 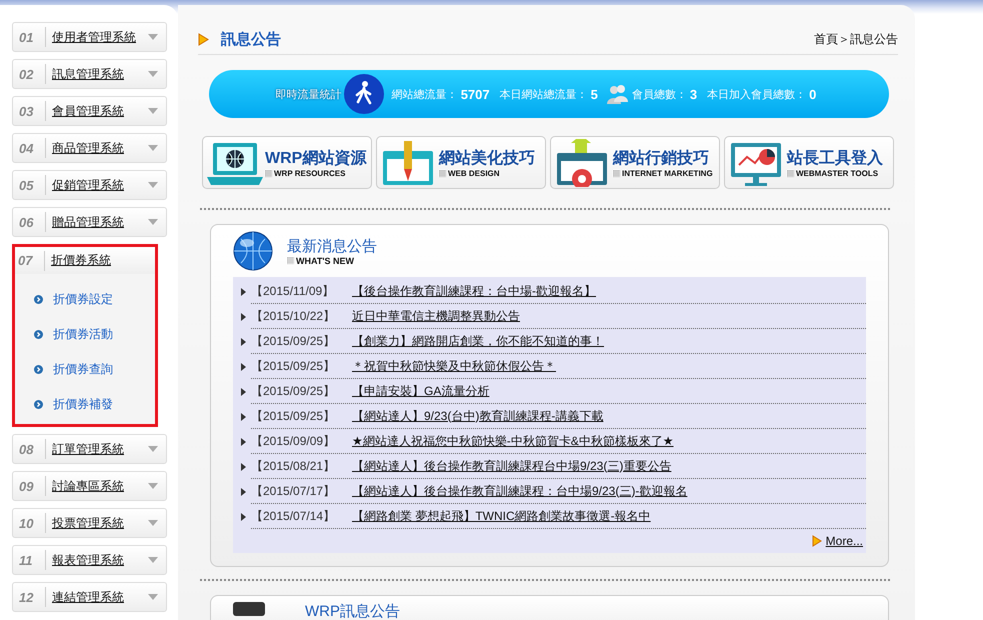 I want to click on submenu-link: 折價券活動, so click(x=83, y=334).